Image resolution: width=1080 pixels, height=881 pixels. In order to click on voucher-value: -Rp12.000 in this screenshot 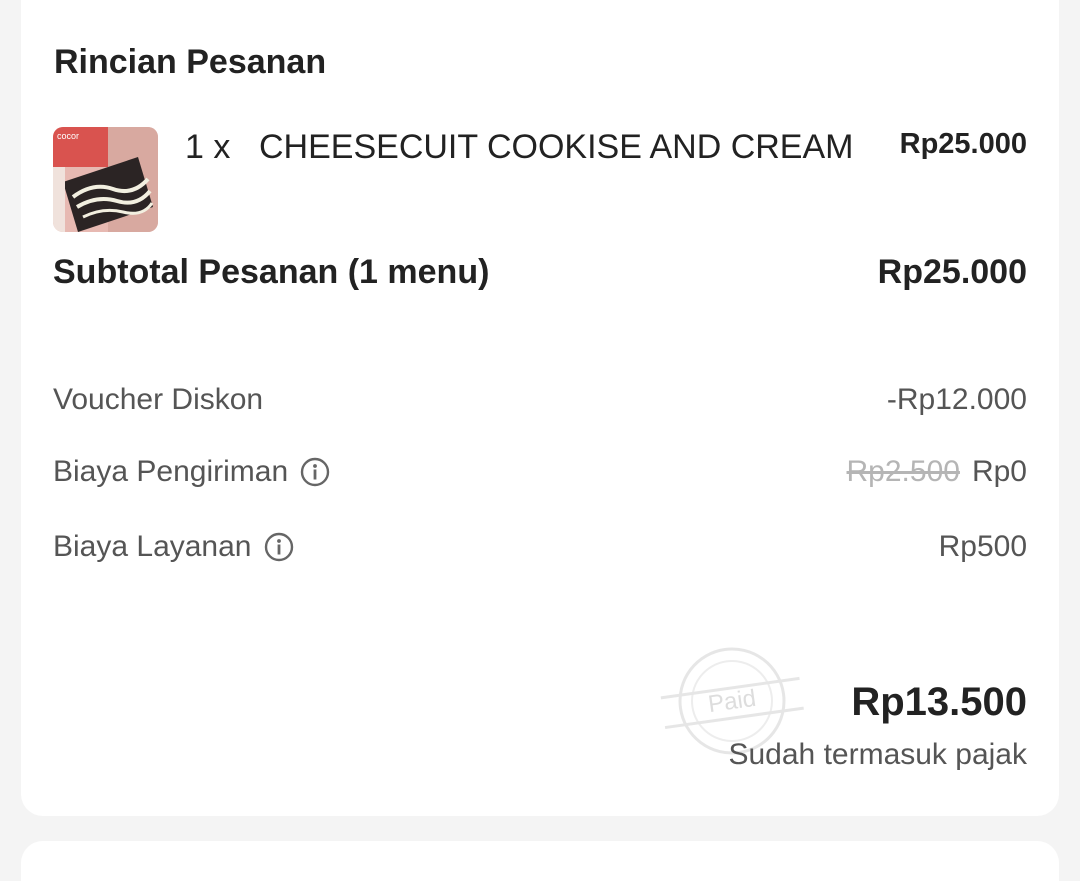, I will do `click(957, 400)`.